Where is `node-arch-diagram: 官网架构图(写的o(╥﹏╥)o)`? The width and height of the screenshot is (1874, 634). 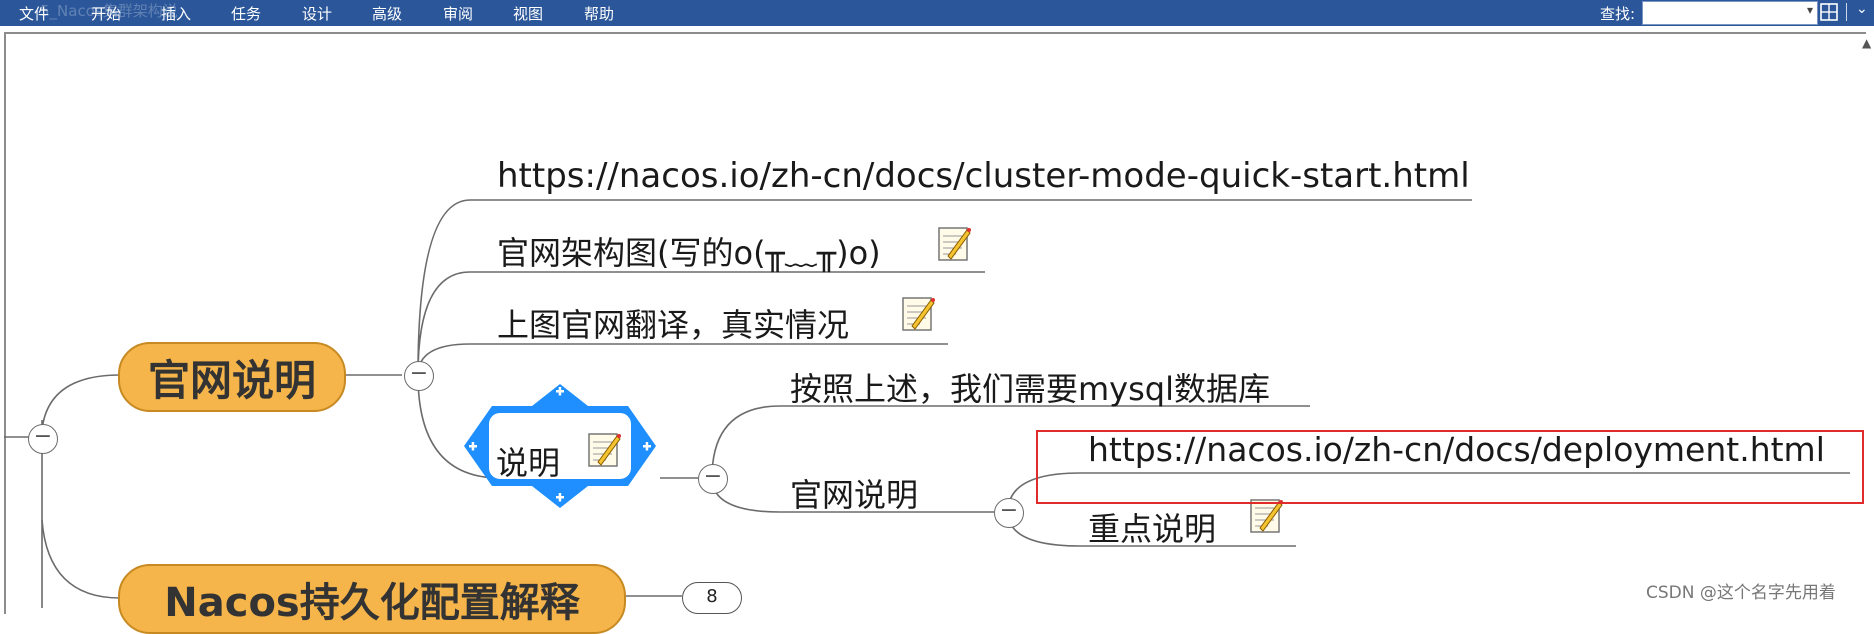
node-arch-diagram: 官网架构图(写的o(╥﹏╥)o) is located at coordinates (689, 251).